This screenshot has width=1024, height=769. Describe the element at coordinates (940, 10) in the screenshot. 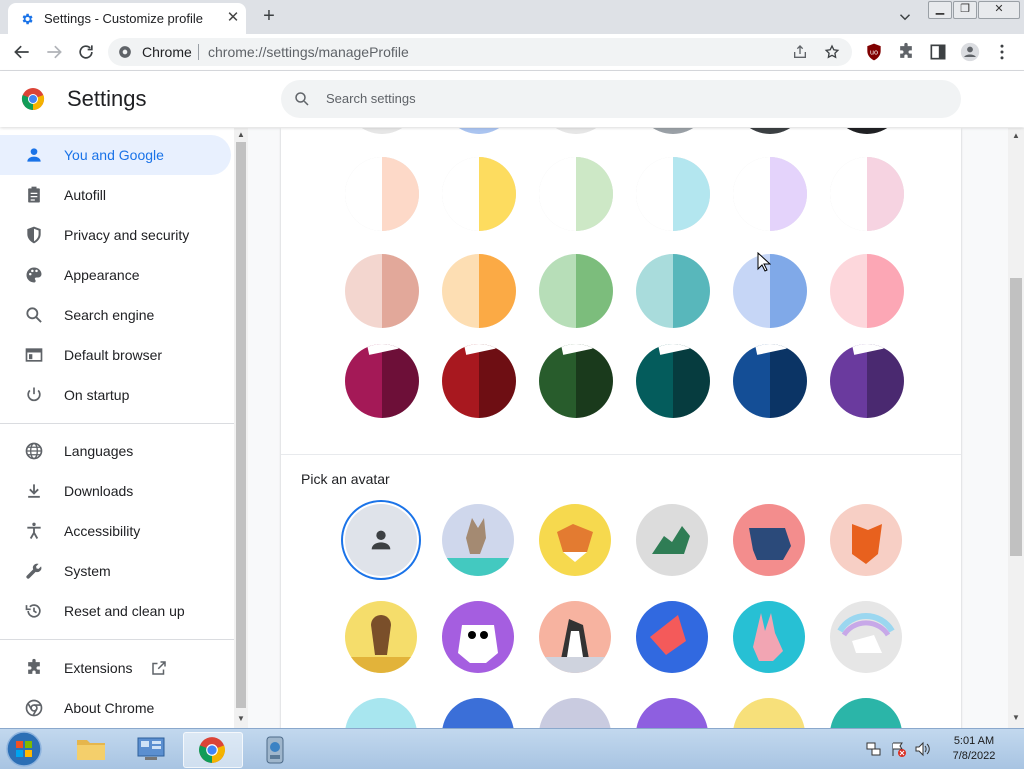

I see `minimize-button: ▁` at that location.